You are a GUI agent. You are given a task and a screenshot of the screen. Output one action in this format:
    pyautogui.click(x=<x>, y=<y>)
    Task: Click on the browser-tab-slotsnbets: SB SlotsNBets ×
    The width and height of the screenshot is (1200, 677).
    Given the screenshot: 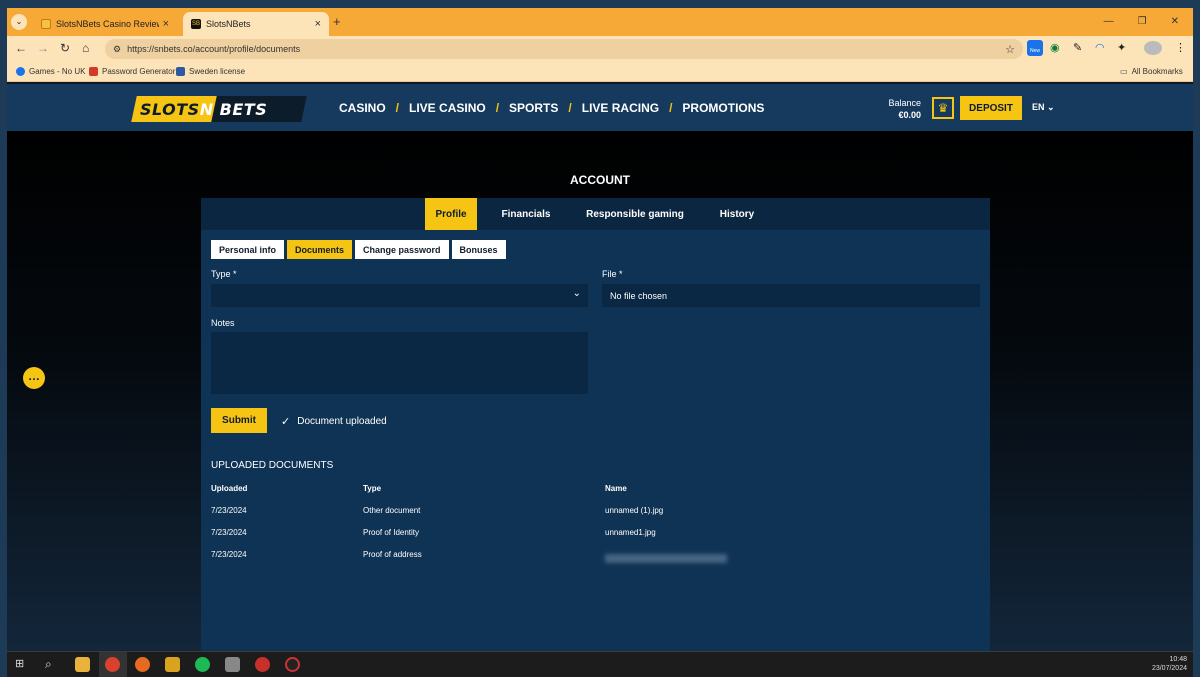 What is the action you would take?
    pyautogui.click(x=256, y=24)
    